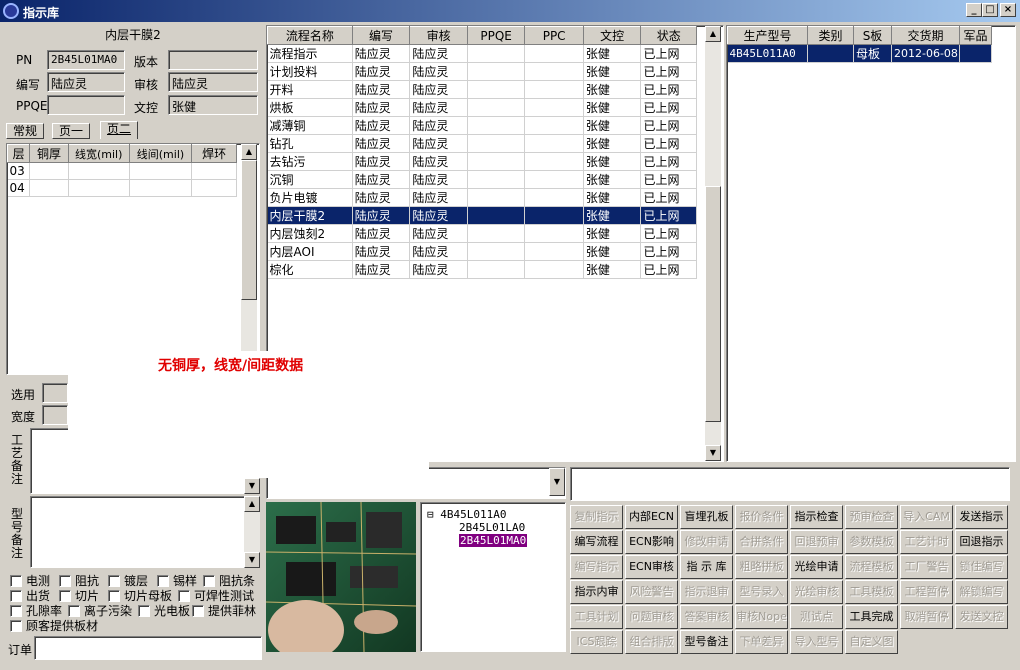  What do you see at coordinates (713, 453) in the screenshot?
I see `scroll-down-icon: ▼` at bounding box center [713, 453].